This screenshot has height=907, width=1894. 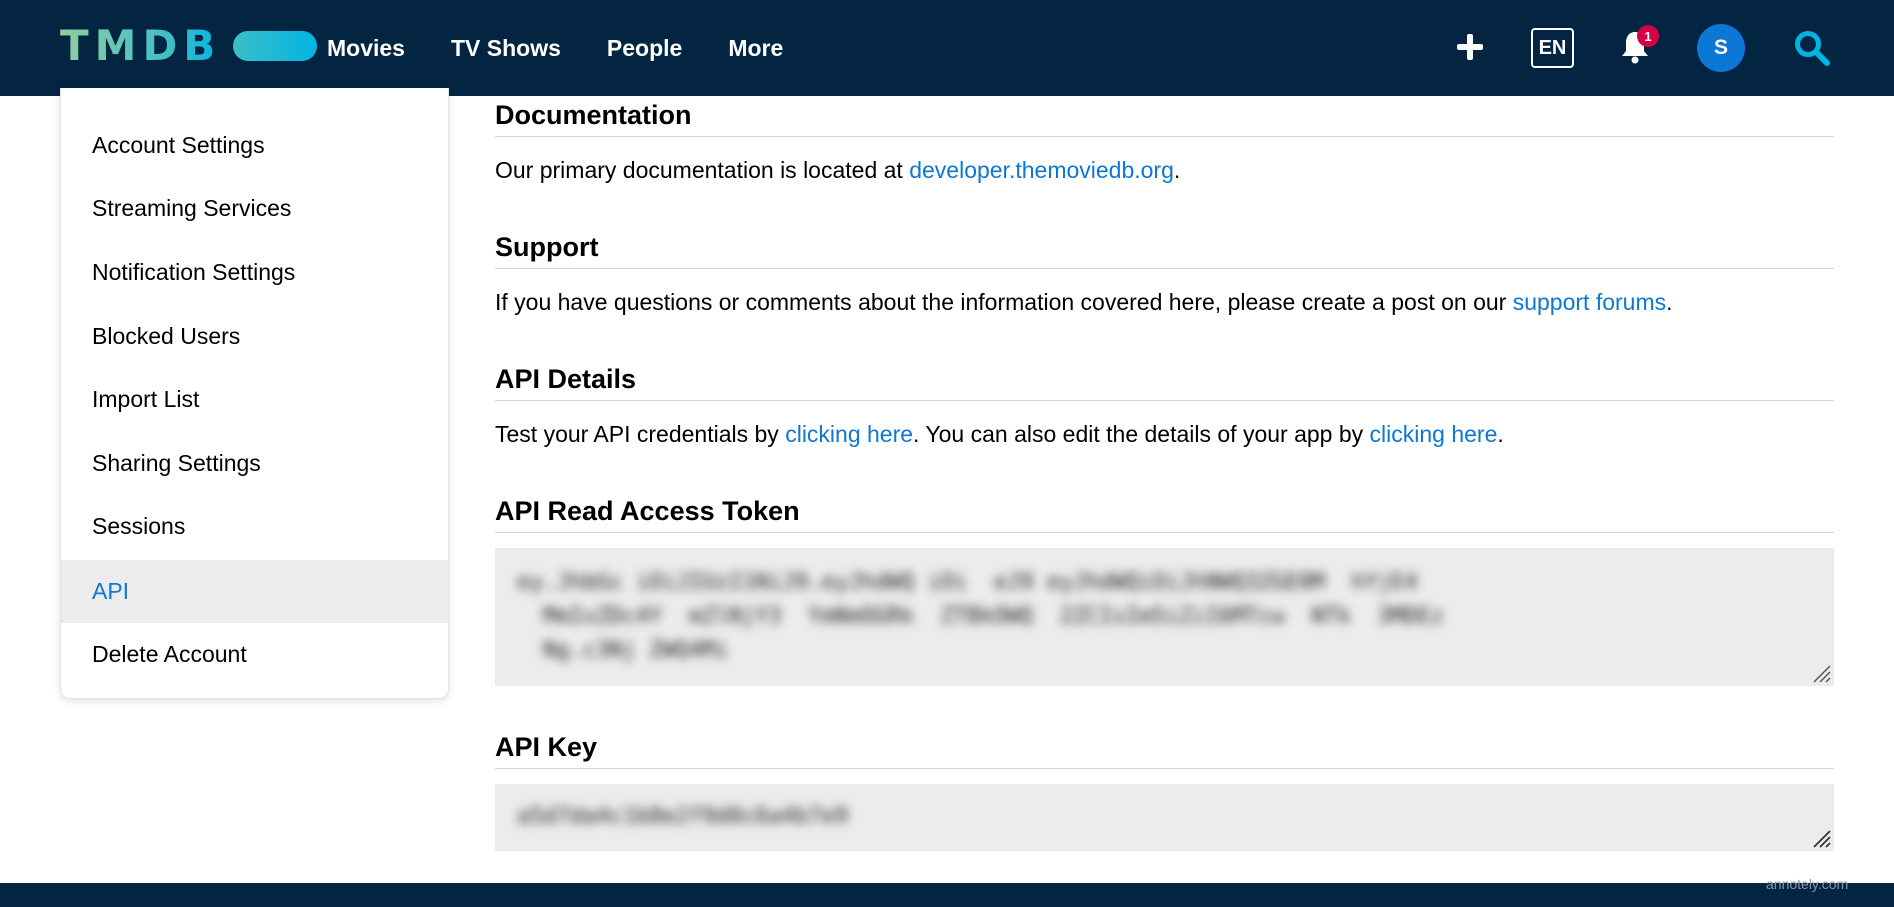 What do you see at coordinates (947, 48) in the screenshot?
I see `top-navigation-bar: TMDB Movies TV Shows People More EN 1 S` at bounding box center [947, 48].